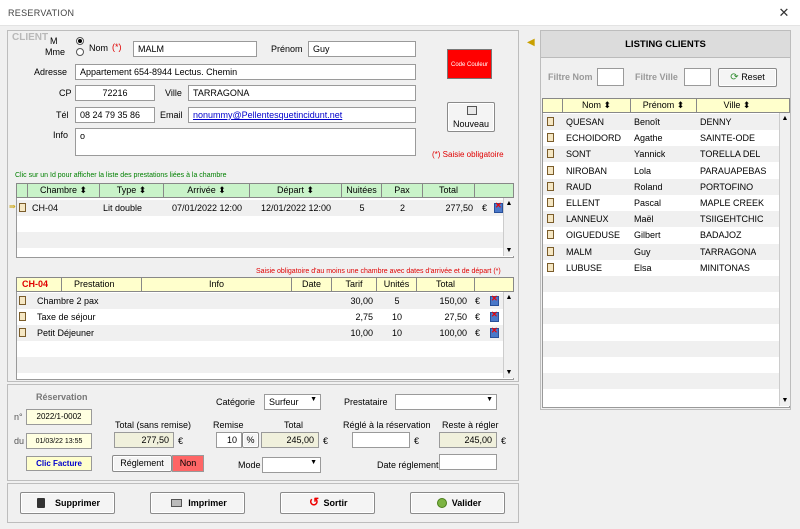  What do you see at coordinates (260, 333) in the screenshot?
I see `table-row: Petit Déjeuner 10,00 10 100,00 €` at bounding box center [260, 333].